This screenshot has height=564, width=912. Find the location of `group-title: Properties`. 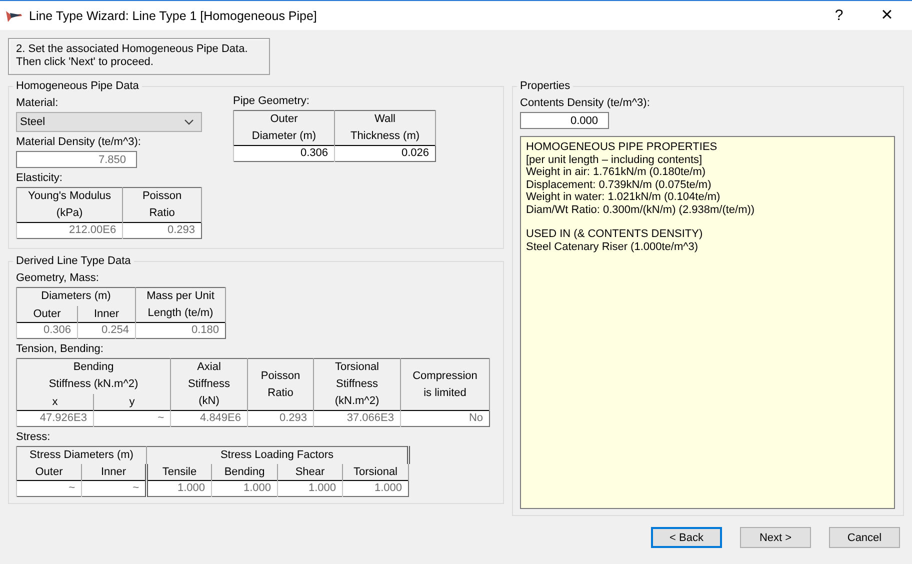

group-title: Properties is located at coordinates (545, 86).